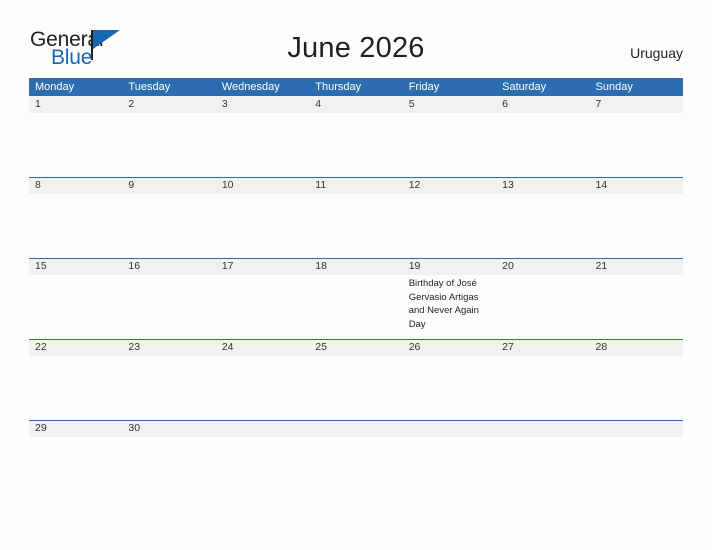 This screenshot has height=550, width=712. I want to click on day-cell: 28, so click(636, 379).